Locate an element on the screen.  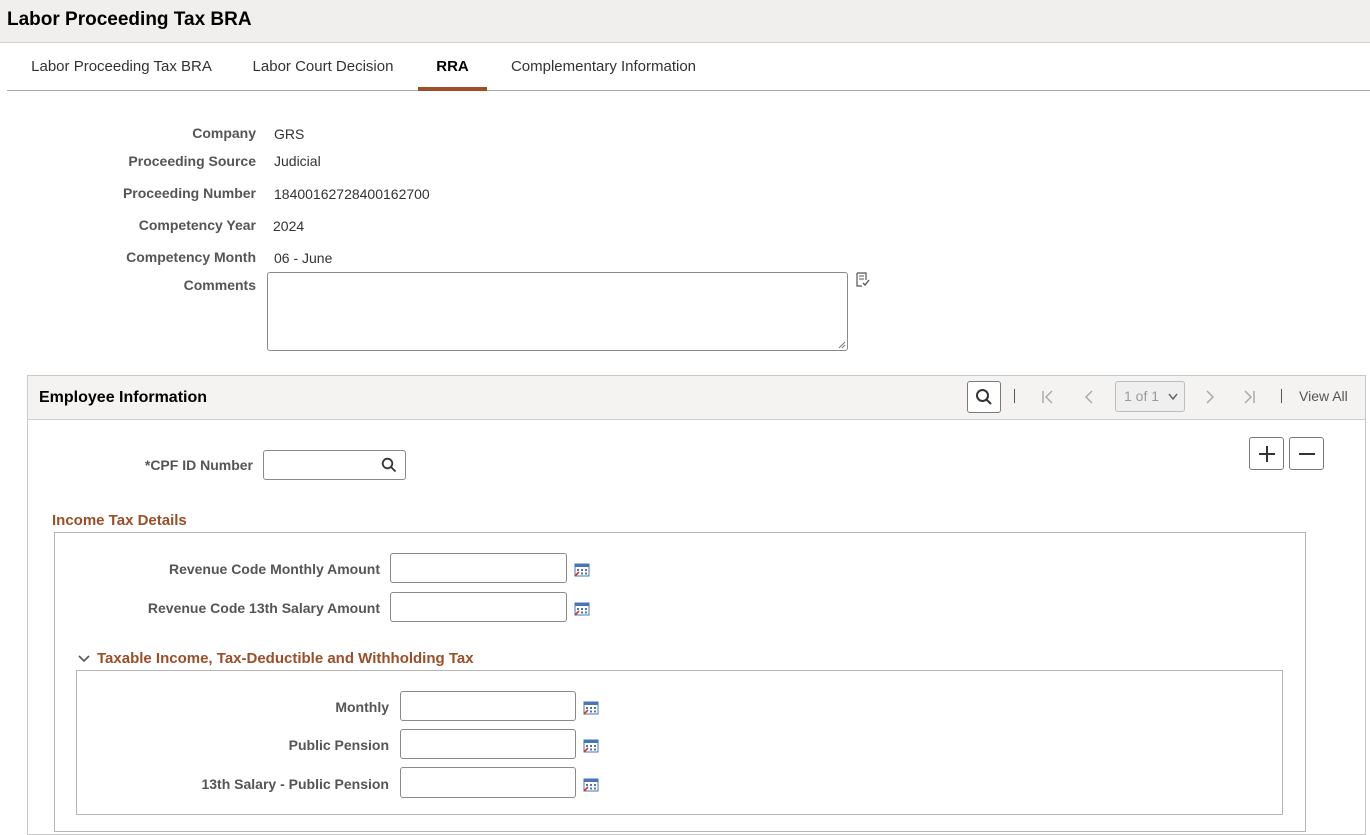
spellcheck-icon is located at coordinates (863, 280).